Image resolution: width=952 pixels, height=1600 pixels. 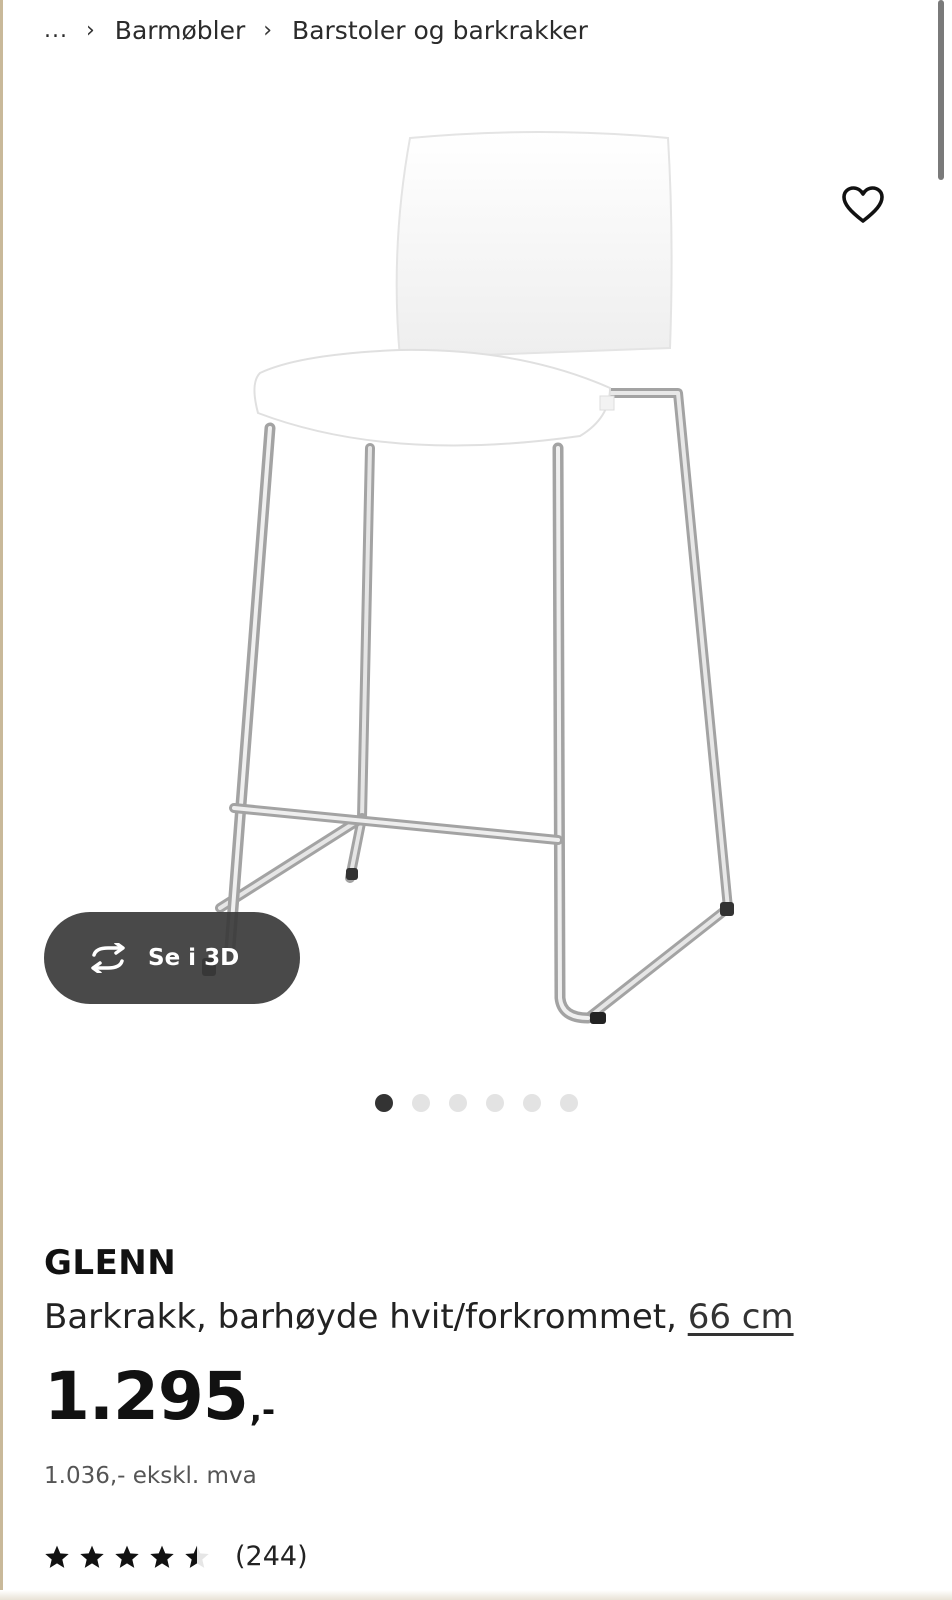 What do you see at coordinates (110, 1263) in the screenshot?
I see `product-name: GLENN` at bounding box center [110, 1263].